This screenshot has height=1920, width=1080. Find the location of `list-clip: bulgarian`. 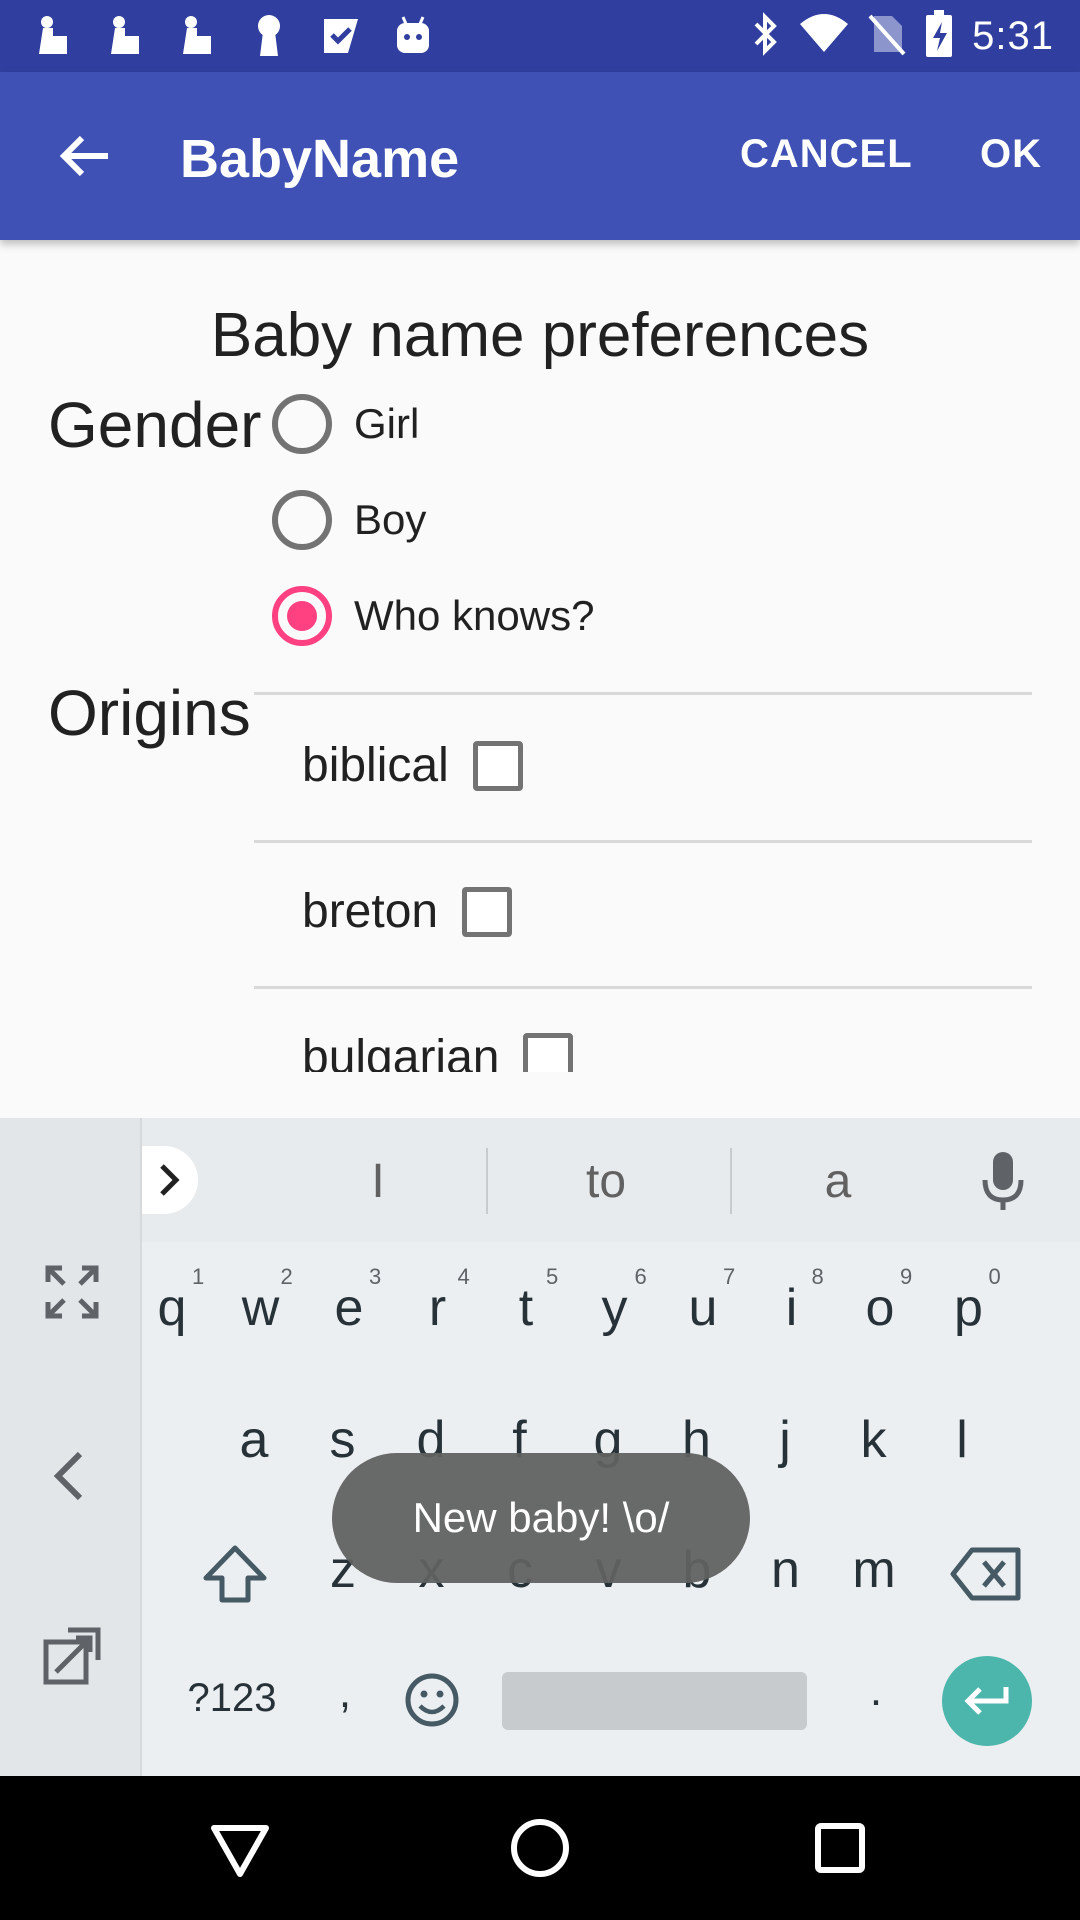

list-clip: bulgarian is located at coordinates (540, 1046).